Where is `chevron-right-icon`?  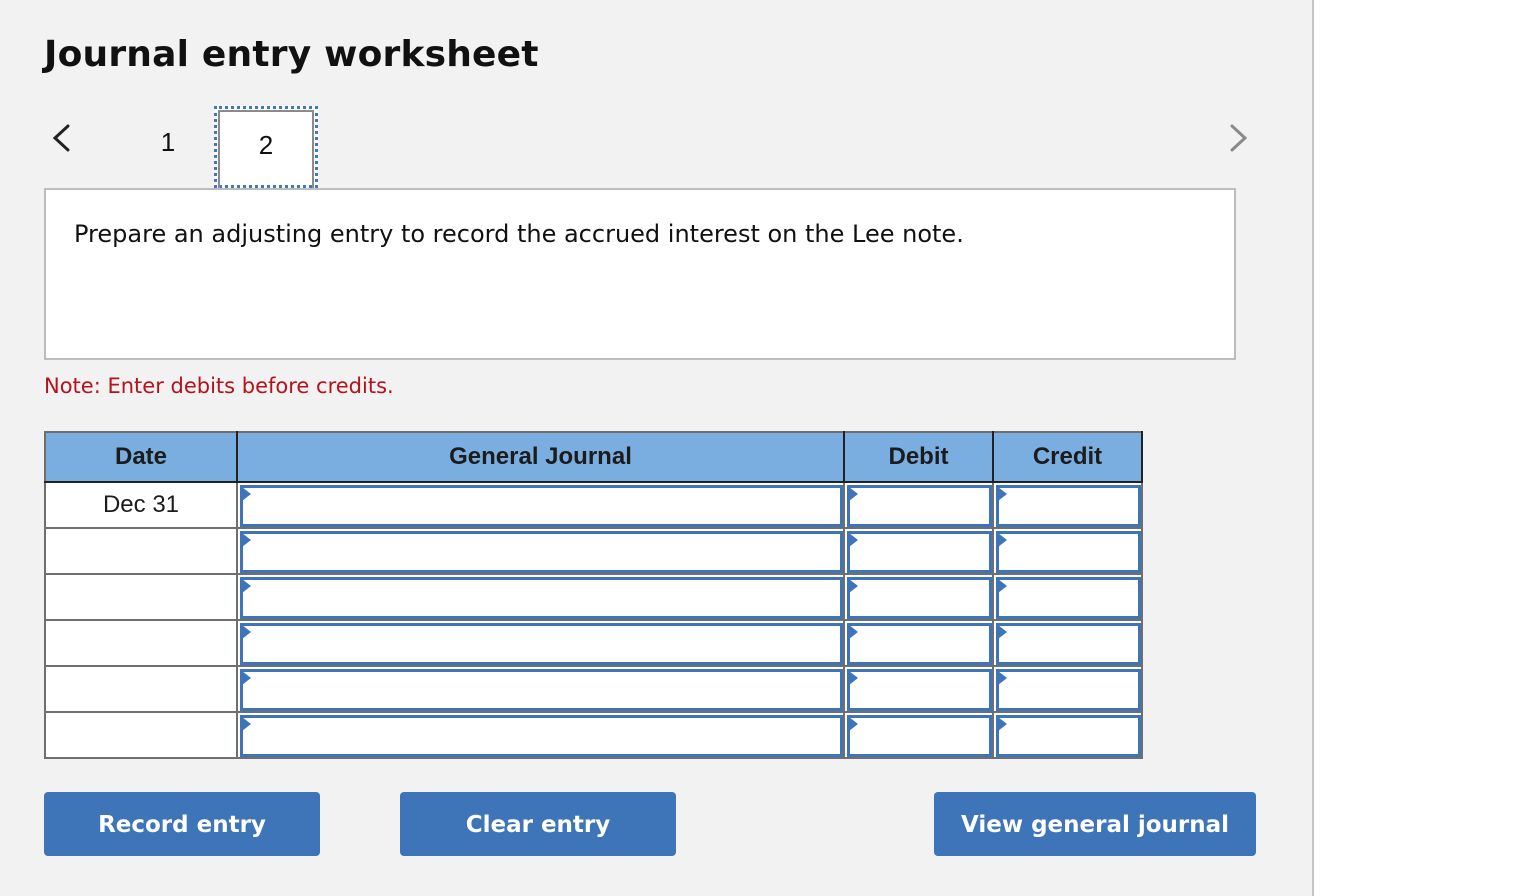 chevron-right-icon is located at coordinates (1239, 138).